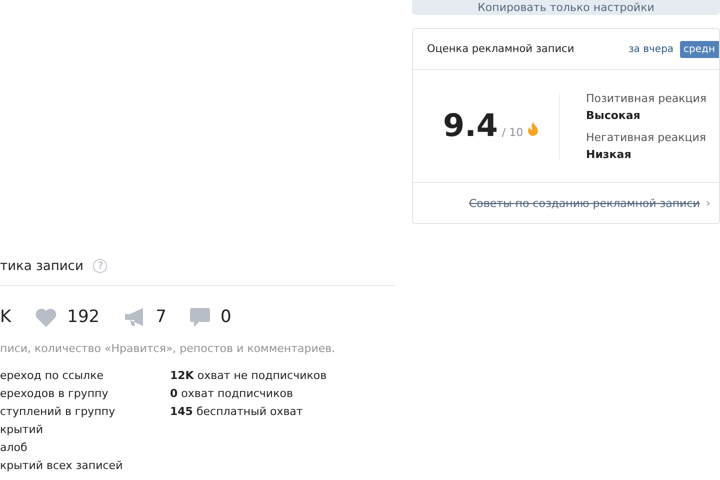  Describe the element at coordinates (614, 115) in the screenshot. I see `reaction-value: Высокая` at that location.